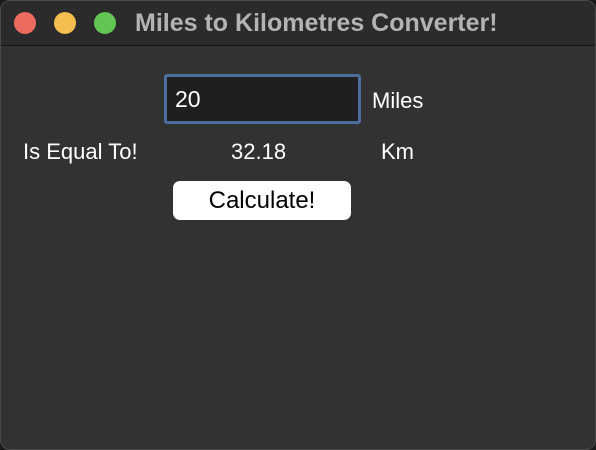 Image resolution: width=596 pixels, height=450 pixels. I want to click on kilometres-result: 32.18, so click(259, 151).